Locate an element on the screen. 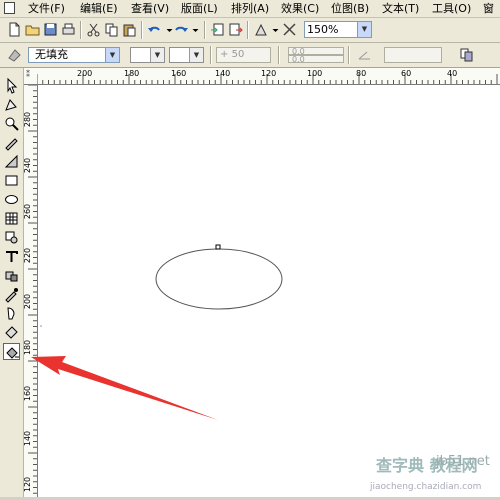 This screenshot has width=500, height=500. annotation-arrow is located at coordinates (124, 388).